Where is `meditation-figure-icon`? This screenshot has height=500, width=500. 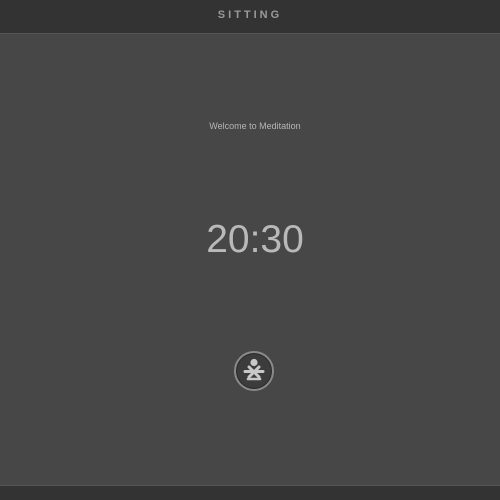
meditation-figure-icon is located at coordinates (254, 369).